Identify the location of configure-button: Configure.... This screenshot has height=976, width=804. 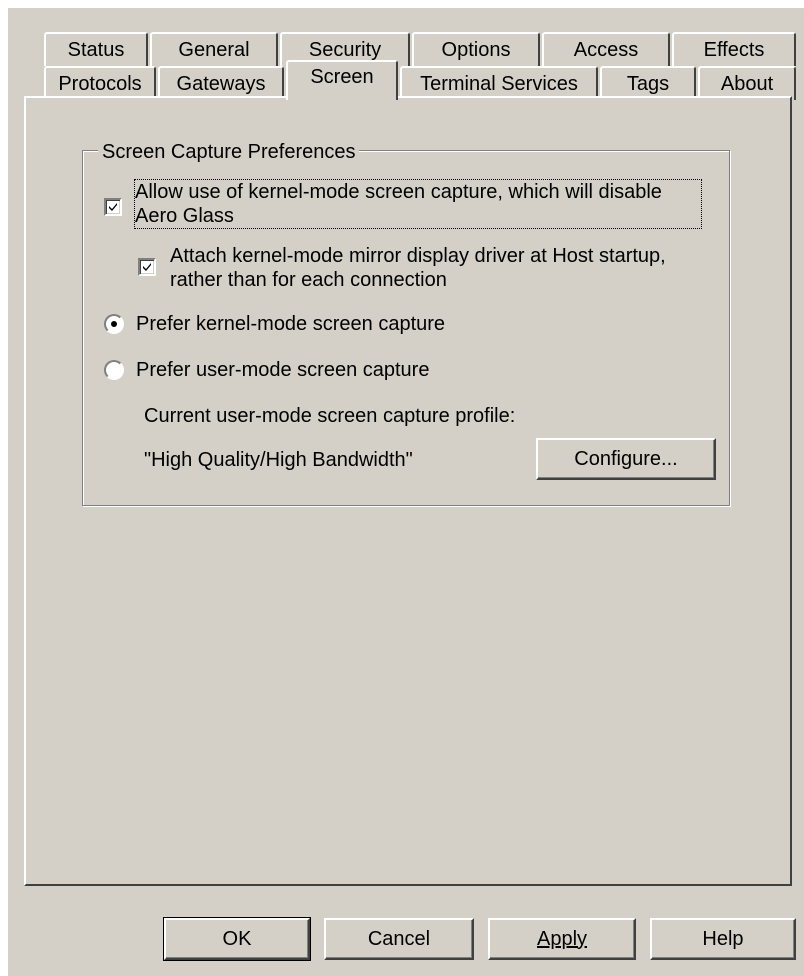
(626, 459).